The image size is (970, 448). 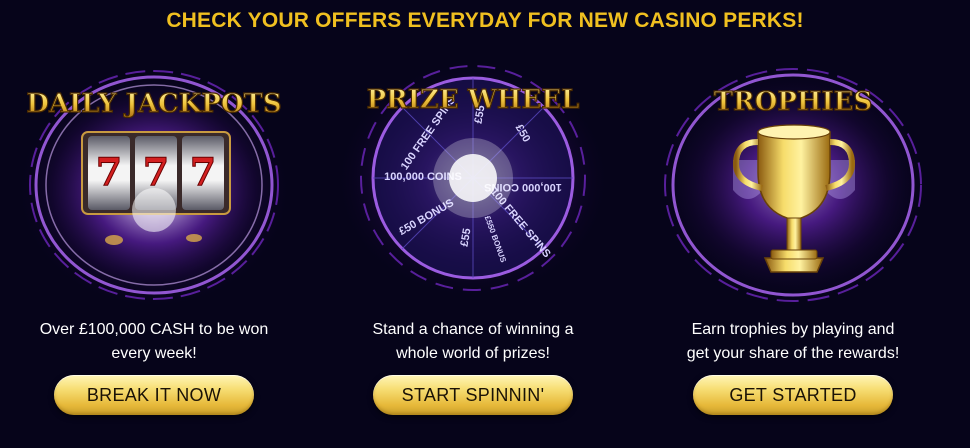 What do you see at coordinates (109, 171) in the screenshot?
I see `reel-symbol-1: 7` at bounding box center [109, 171].